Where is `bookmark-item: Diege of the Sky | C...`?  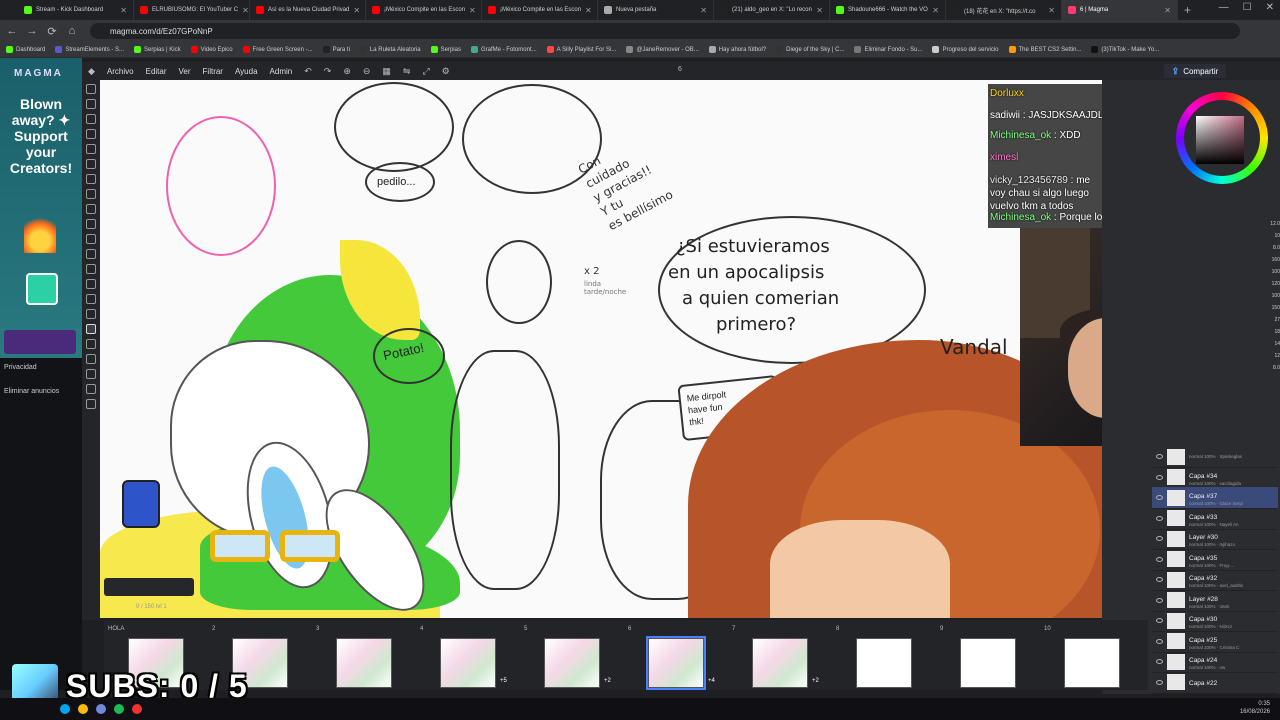 bookmark-item: Diege of the Sky | C... is located at coordinates (810, 49).